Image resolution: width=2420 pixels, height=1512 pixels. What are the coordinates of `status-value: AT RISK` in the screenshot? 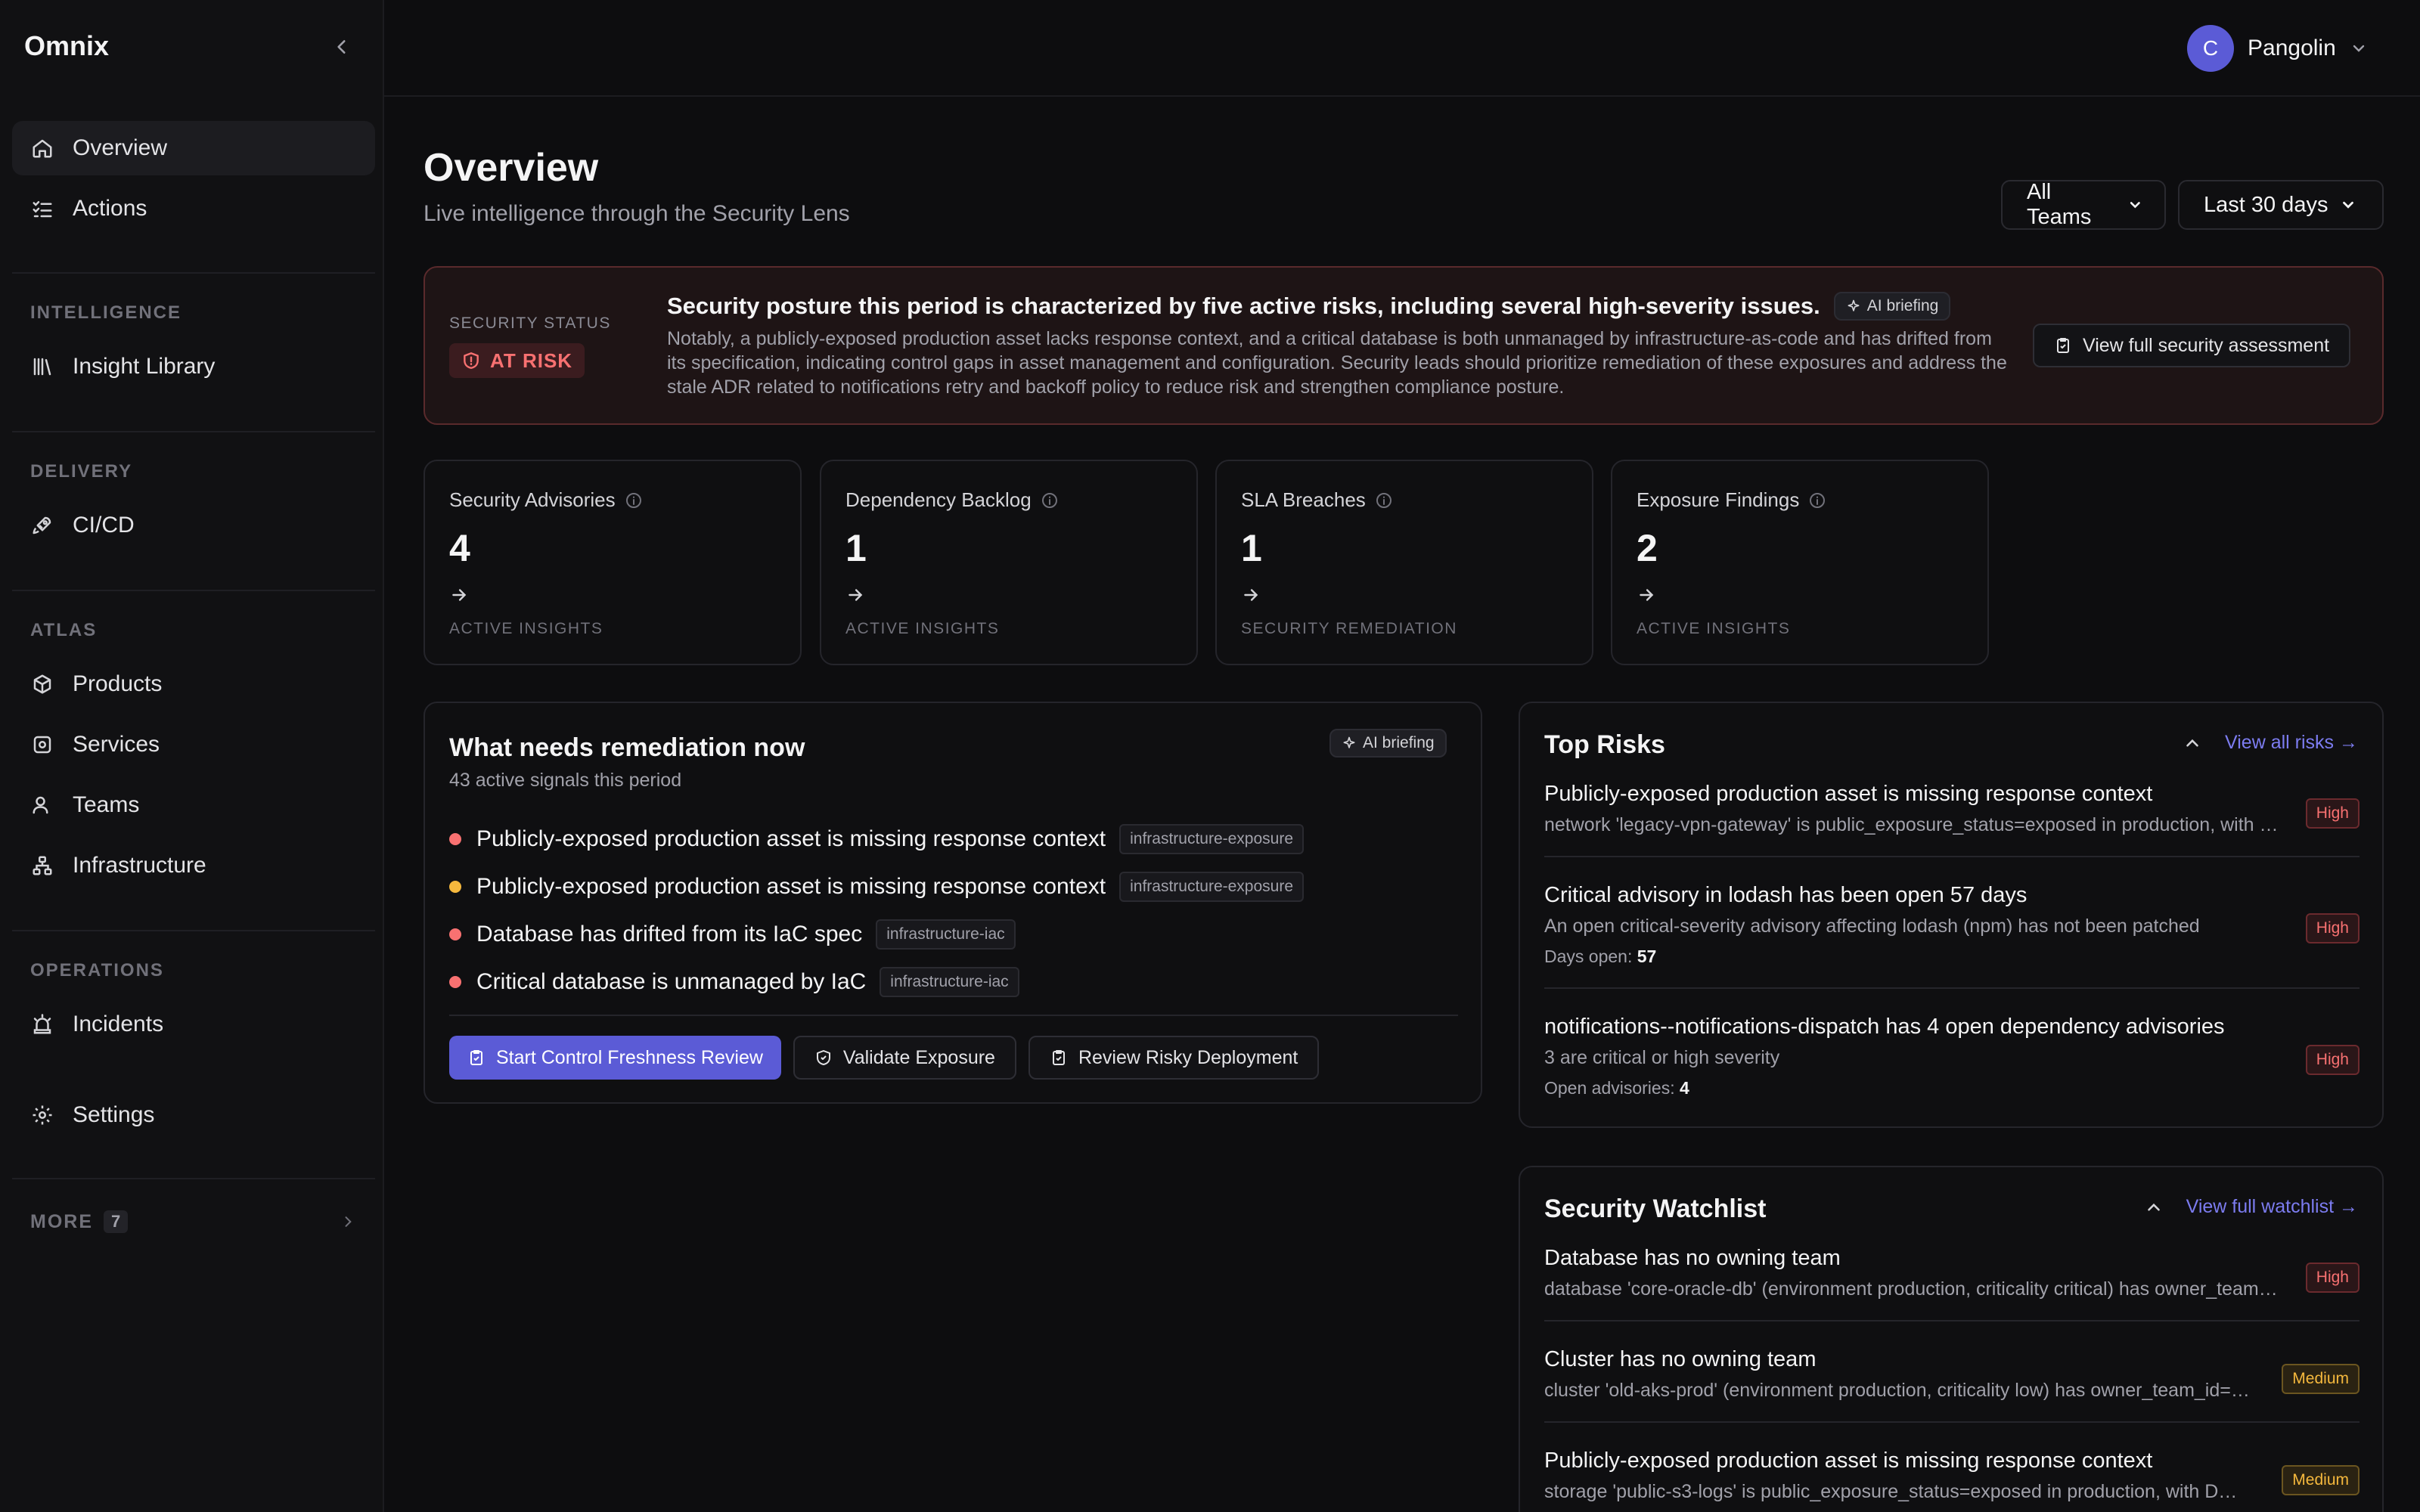 It's located at (531, 360).